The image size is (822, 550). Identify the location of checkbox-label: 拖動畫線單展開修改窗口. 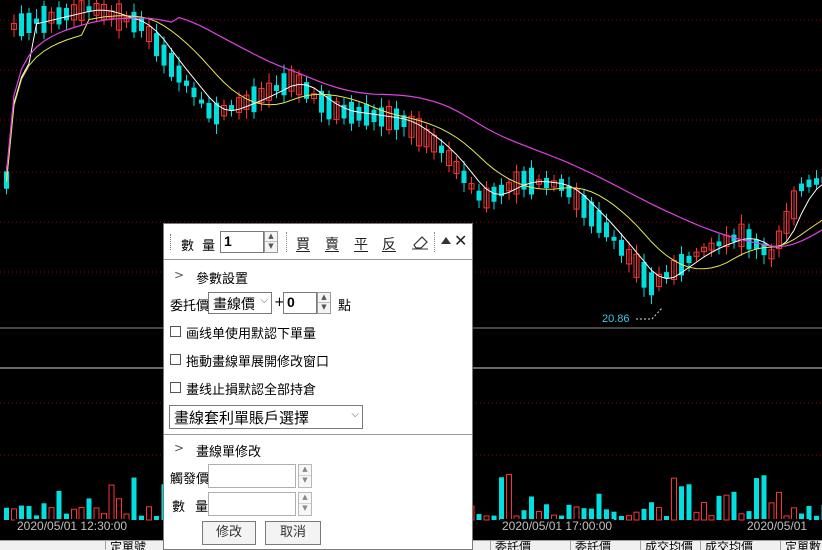
(258, 362).